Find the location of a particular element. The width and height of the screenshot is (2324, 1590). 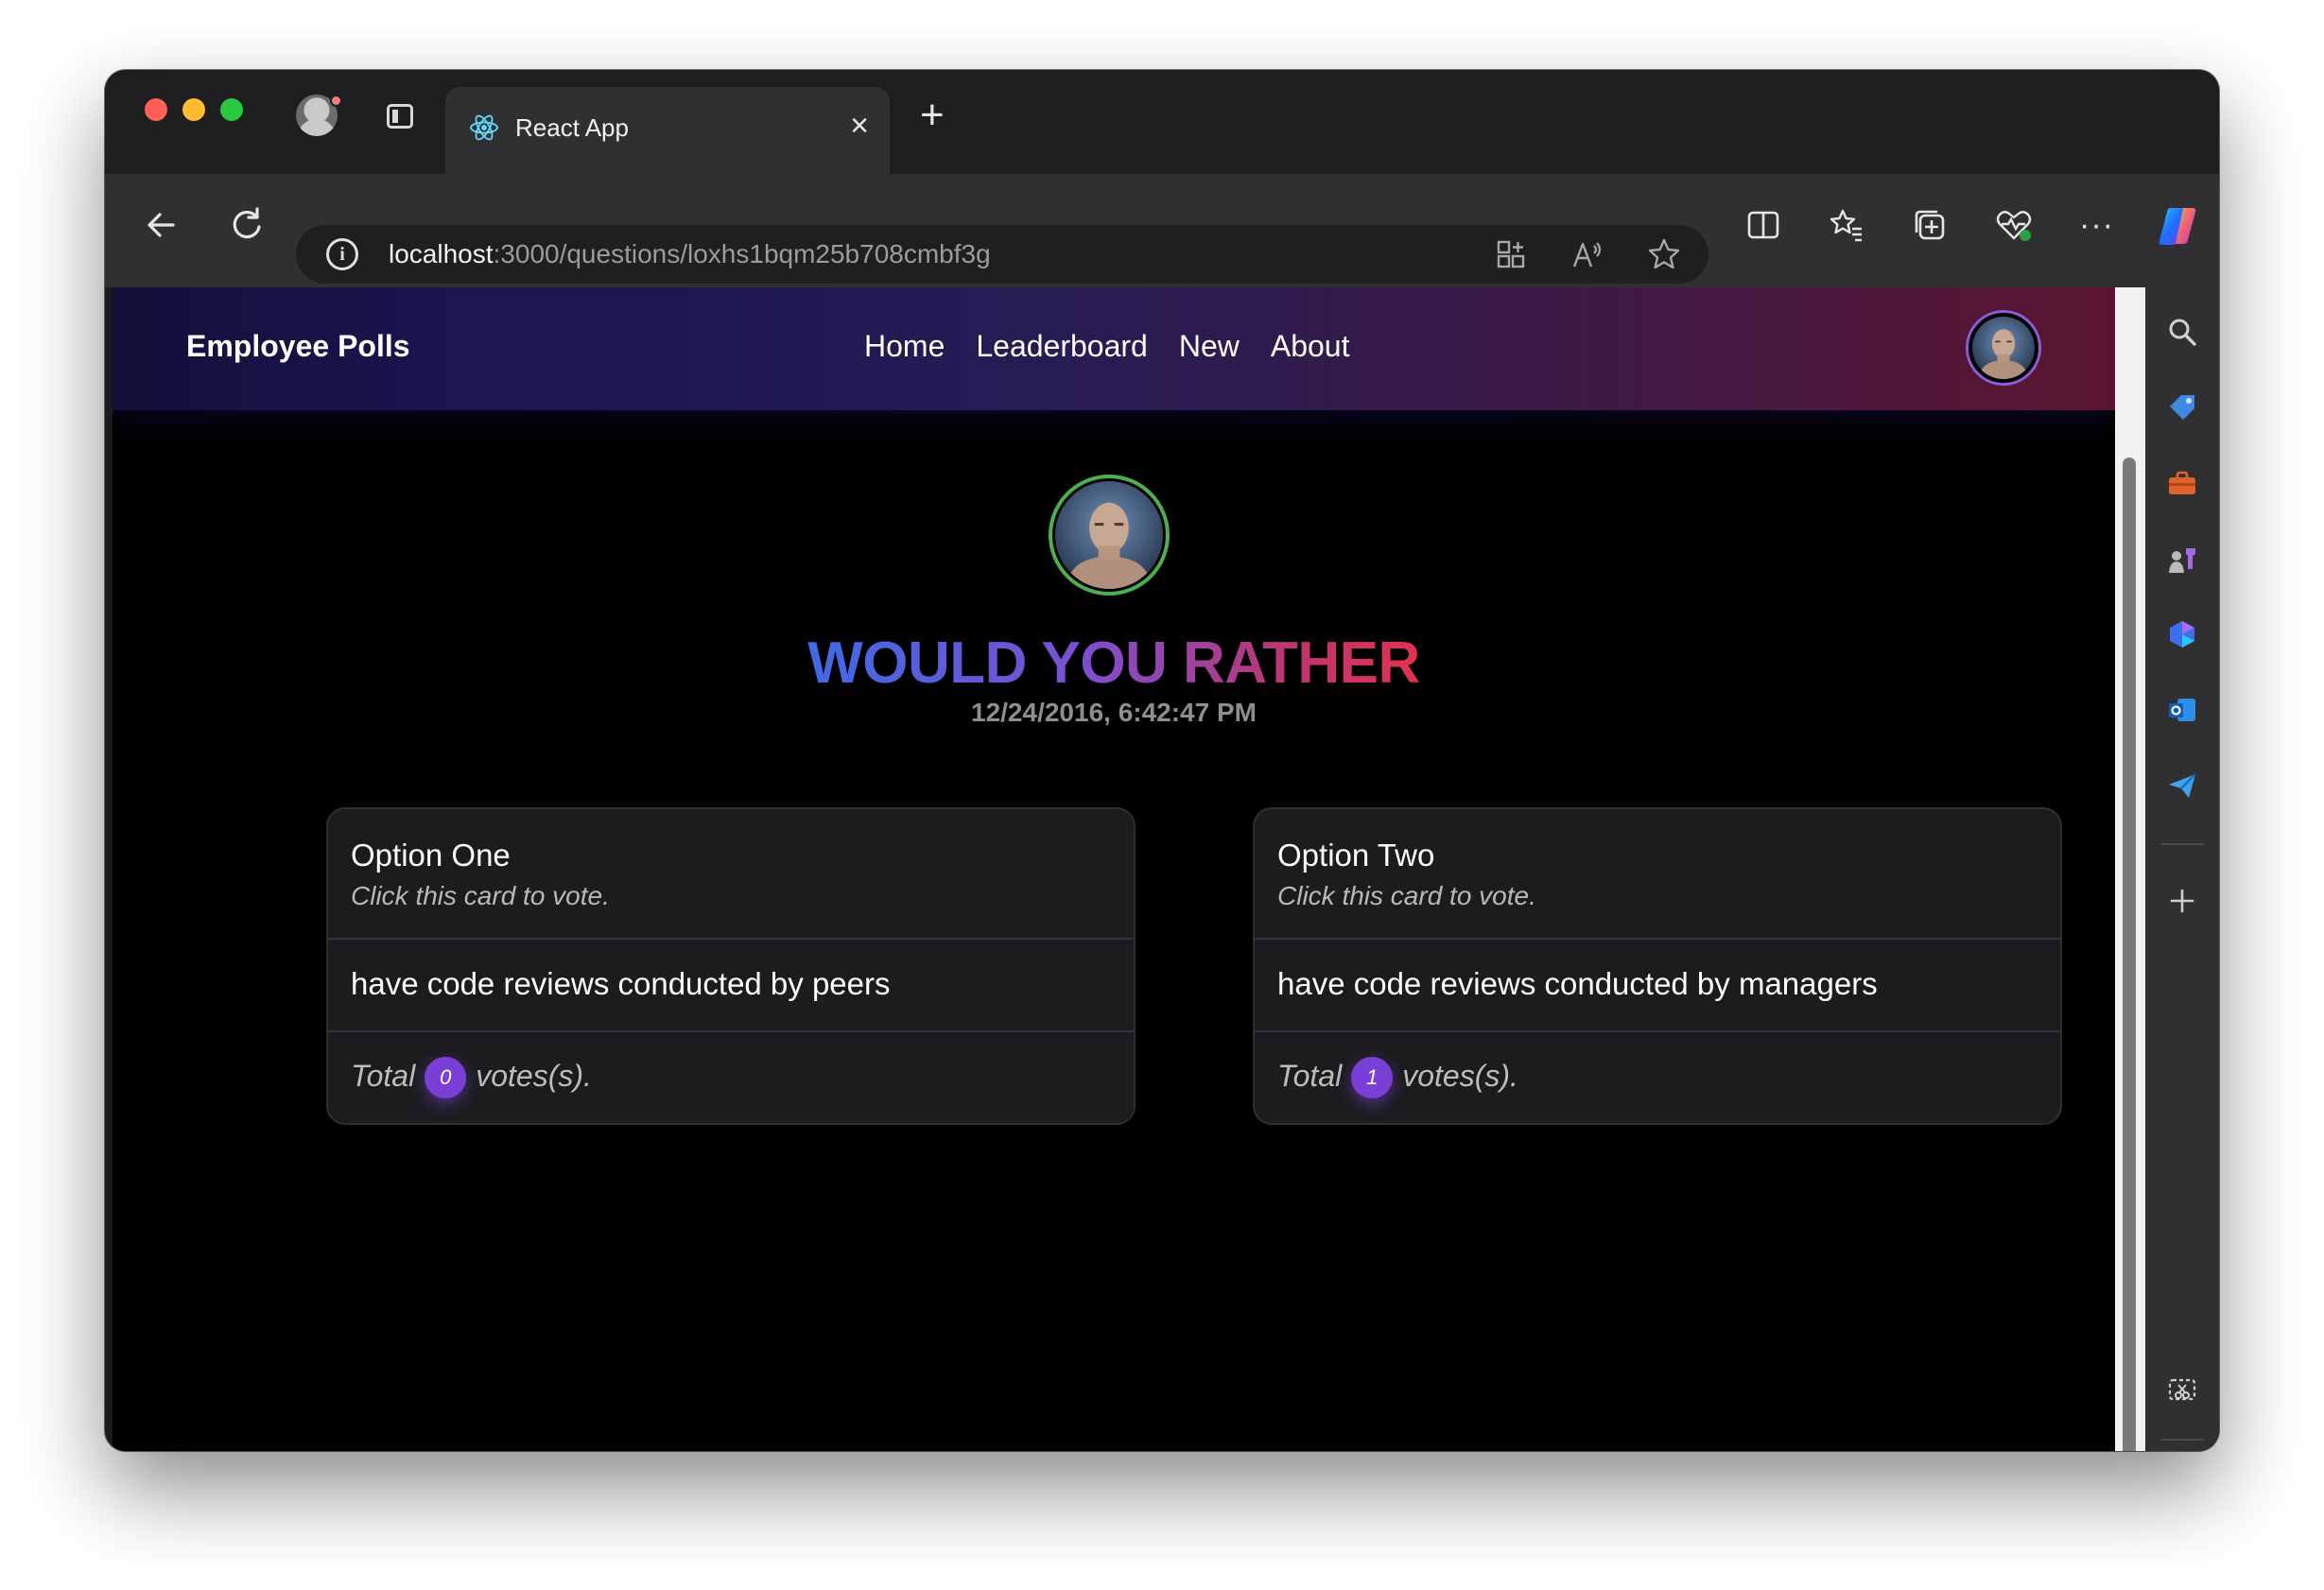

reload-icon is located at coordinates (247, 225).